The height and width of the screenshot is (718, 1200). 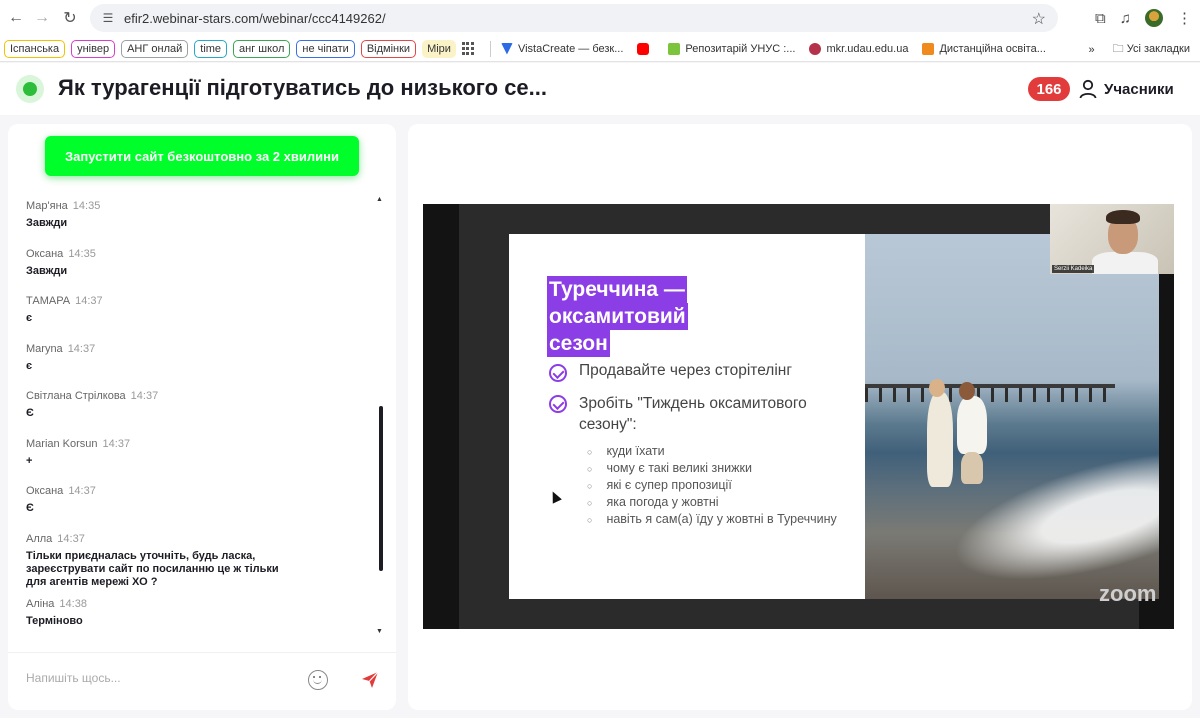 What do you see at coordinates (439, 48) in the screenshot?
I see `bookmark-folder-miry: Міри` at bounding box center [439, 48].